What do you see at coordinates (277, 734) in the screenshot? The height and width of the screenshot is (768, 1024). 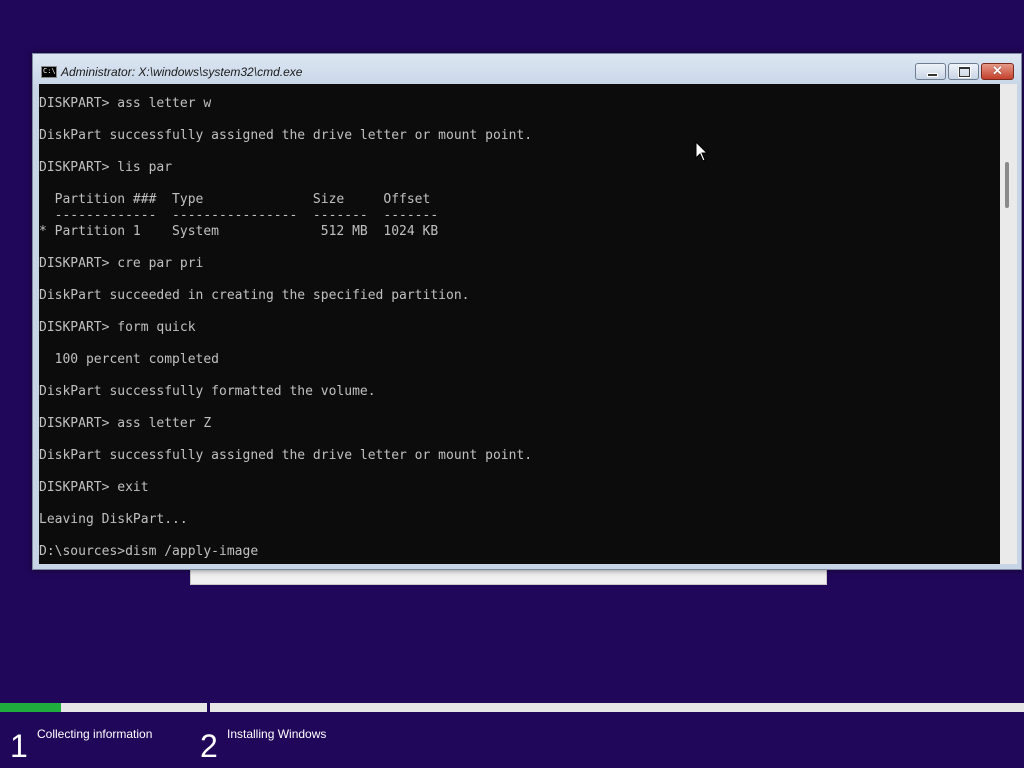 I see `step-2-label: Installing Windows` at bounding box center [277, 734].